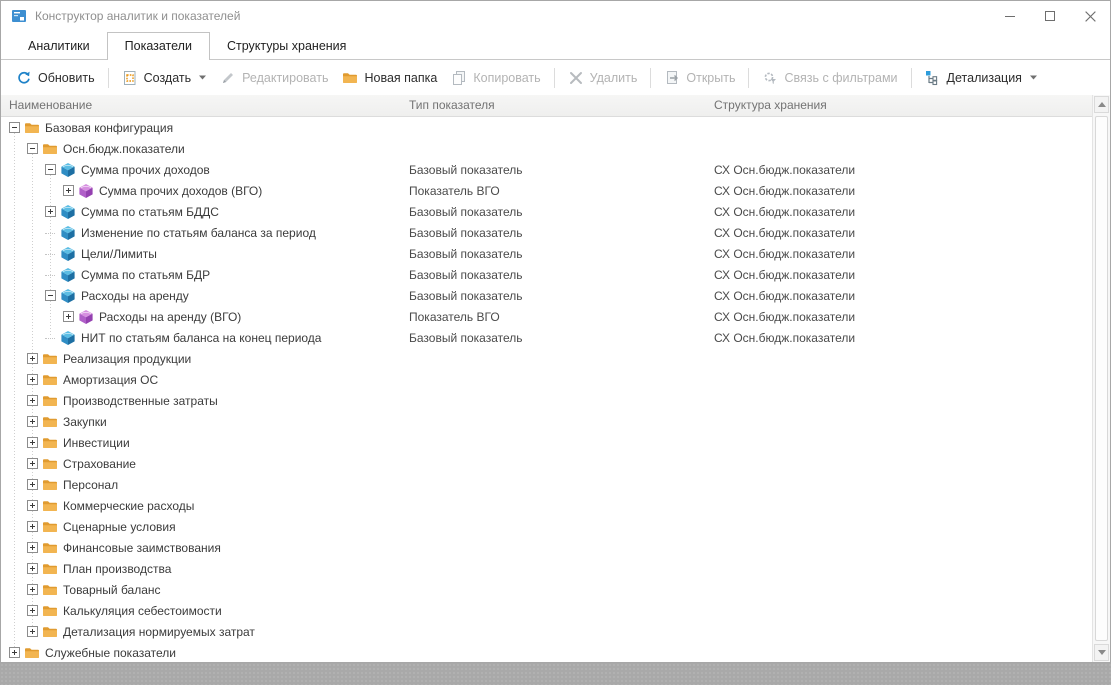  What do you see at coordinates (86, 317) in the screenshot?
I see `indicator-vgo-icon` at bounding box center [86, 317].